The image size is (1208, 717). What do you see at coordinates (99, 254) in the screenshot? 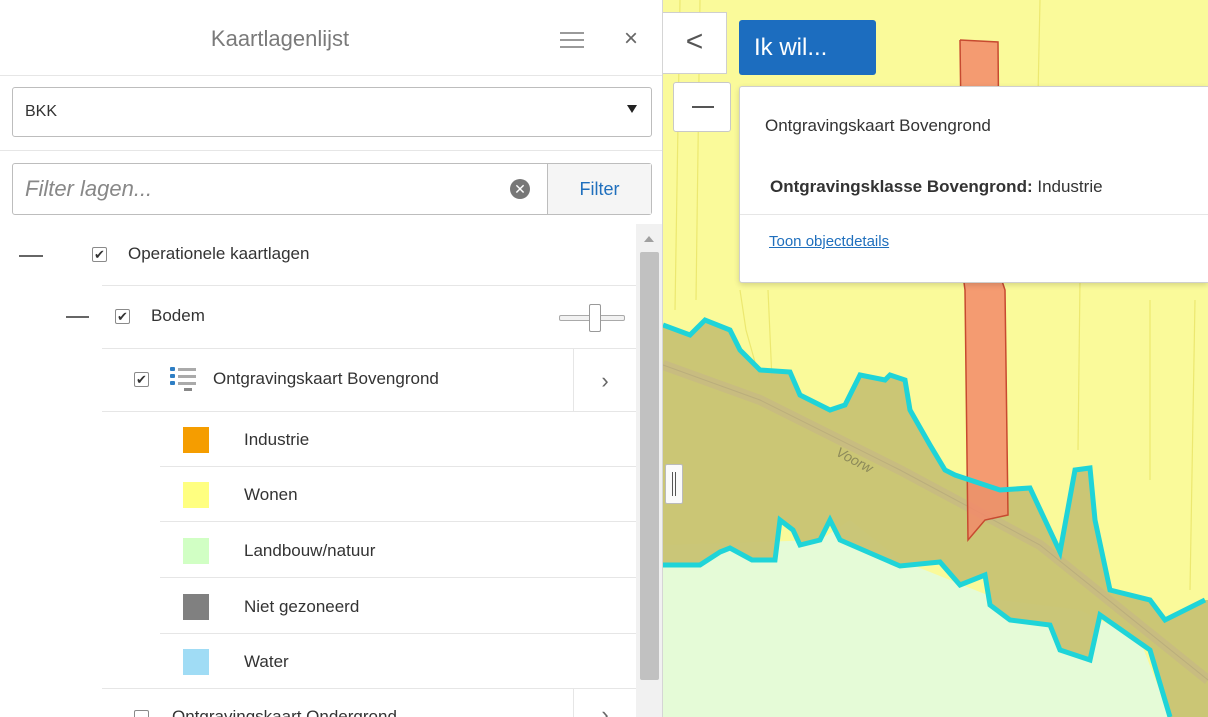
I see `group-checkbox: ✔` at bounding box center [99, 254].